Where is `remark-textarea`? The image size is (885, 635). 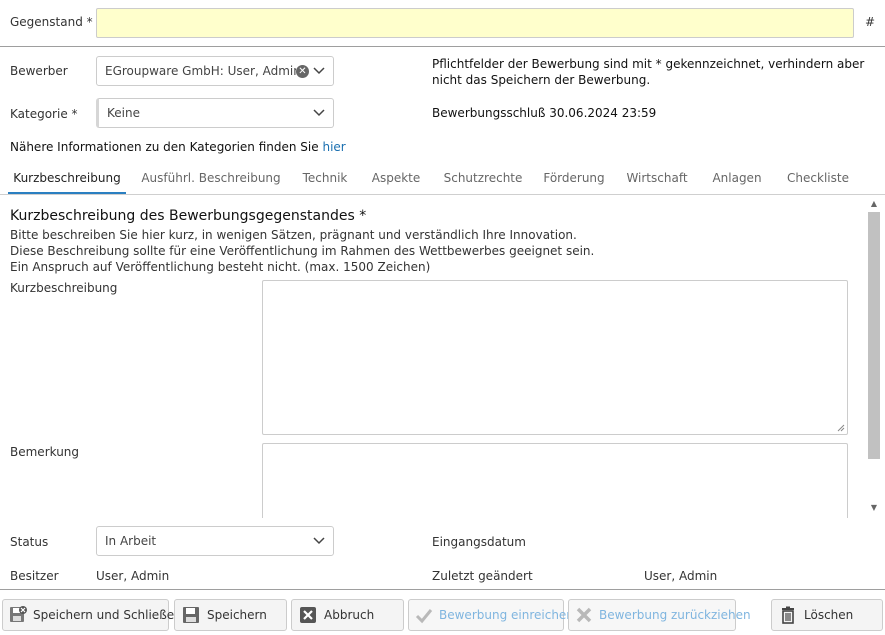
remark-textarea is located at coordinates (555, 483).